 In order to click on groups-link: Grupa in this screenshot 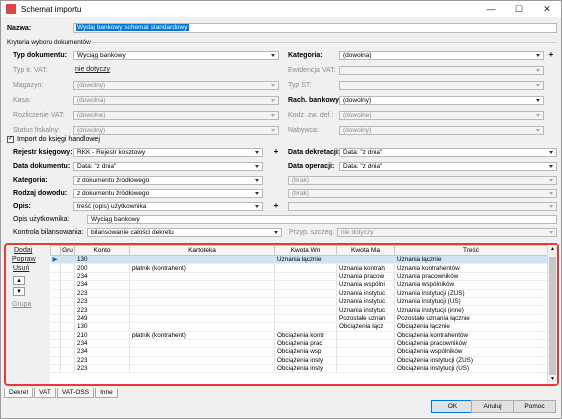, I will do `click(21, 304)`.